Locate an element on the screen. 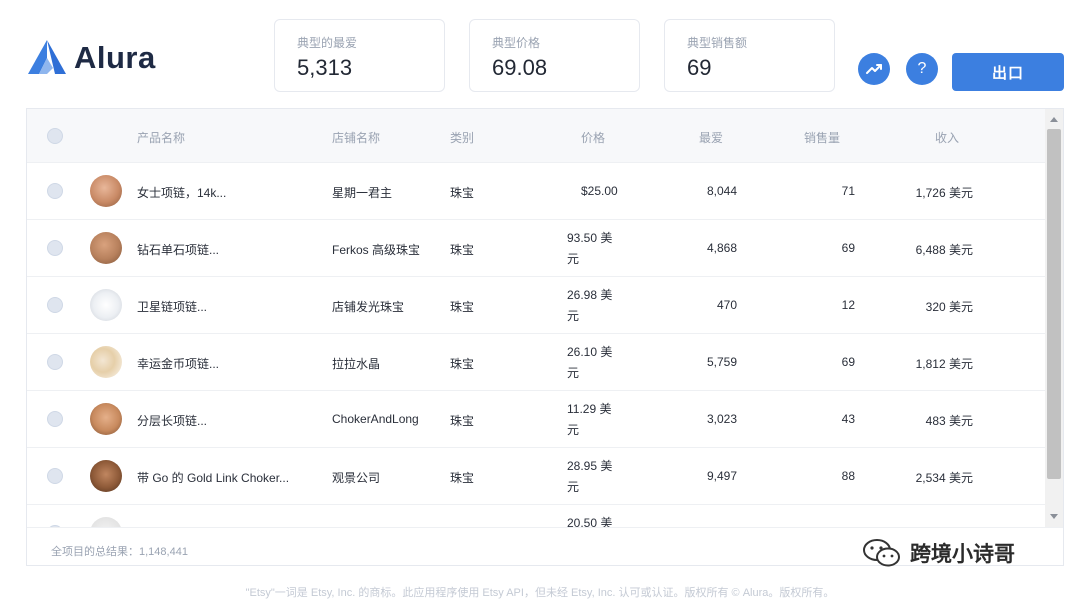 This screenshot has height=606, width=1080. column-header-favorites: 最爱 is located at coordinates (711, 137).